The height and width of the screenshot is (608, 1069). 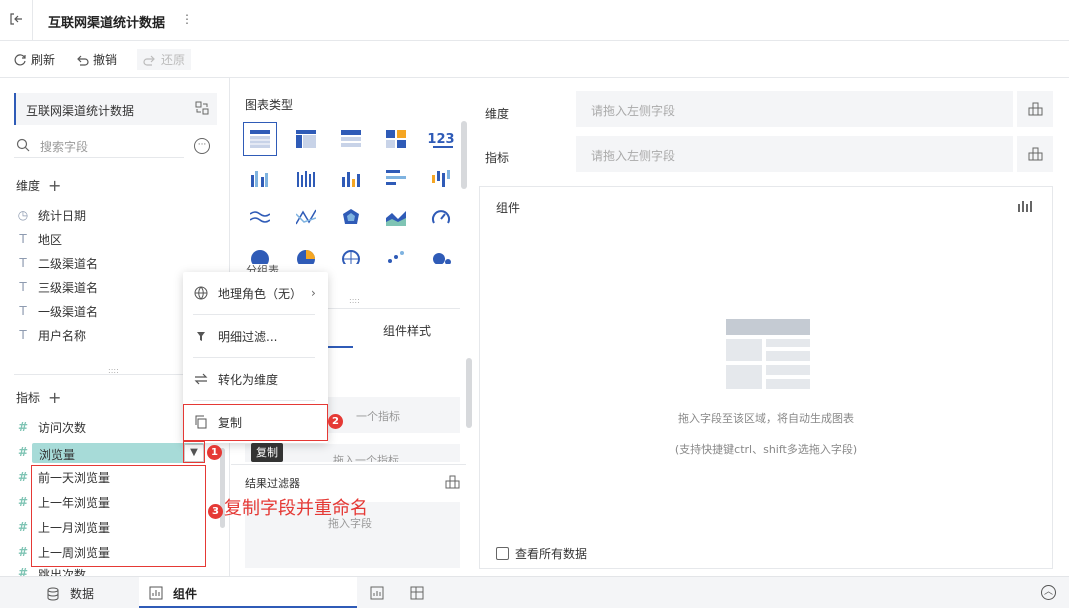 I want to click on switch-dataset-icon, so click(x=202, y=109).